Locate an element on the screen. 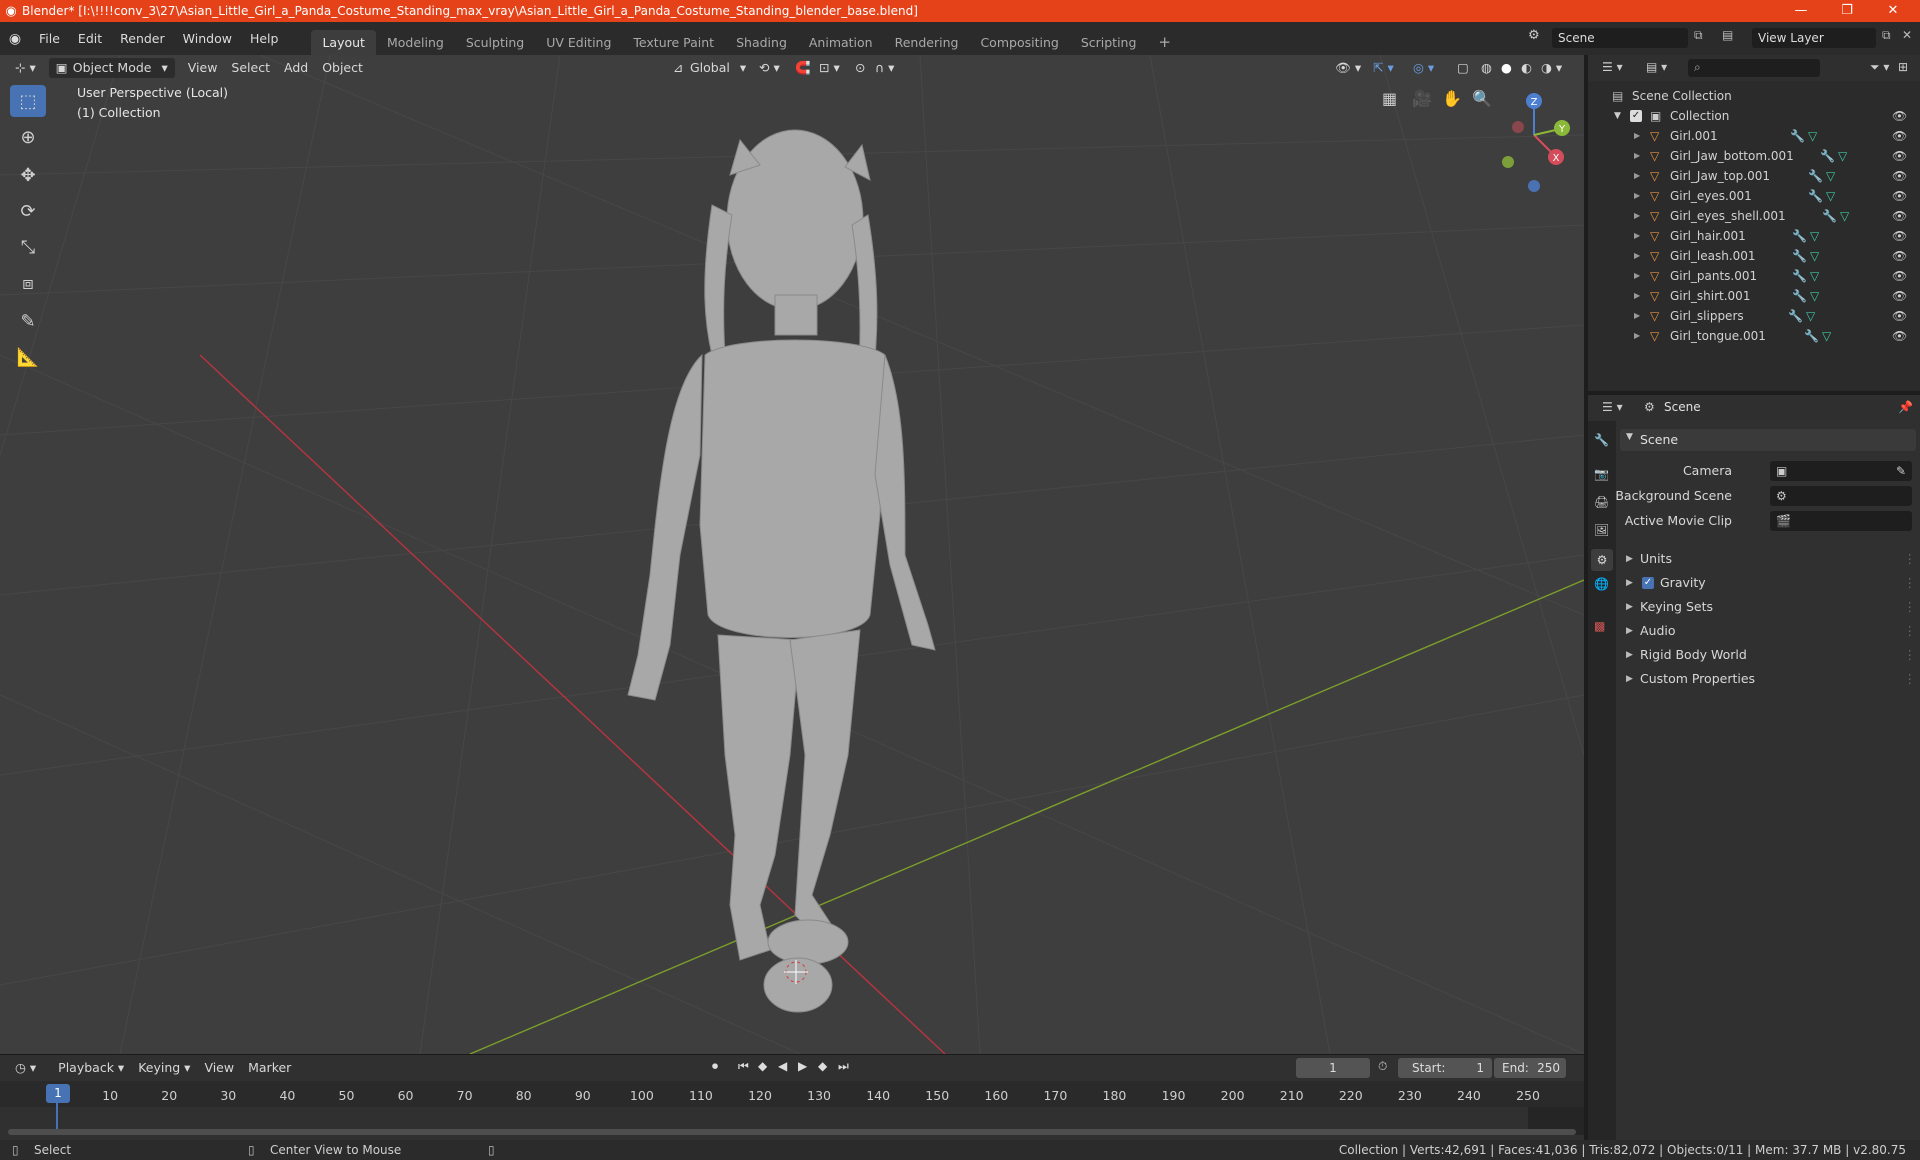 The width and height of the screenshot is (1920, 1160). collection-checkbox: ✓ is located at coordinates (1636, 116).